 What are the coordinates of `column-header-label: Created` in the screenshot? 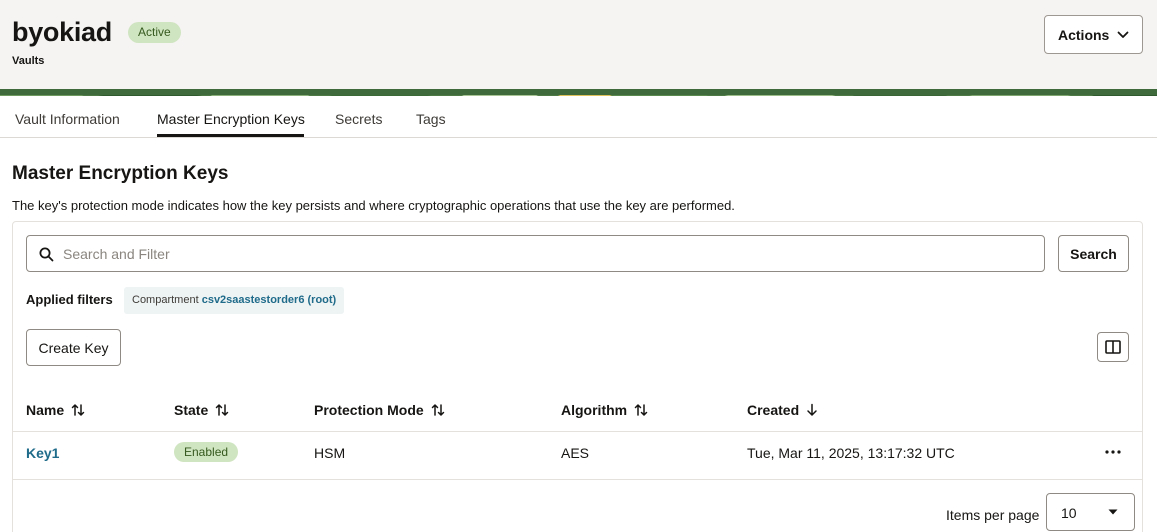 It's located at (773, 410).